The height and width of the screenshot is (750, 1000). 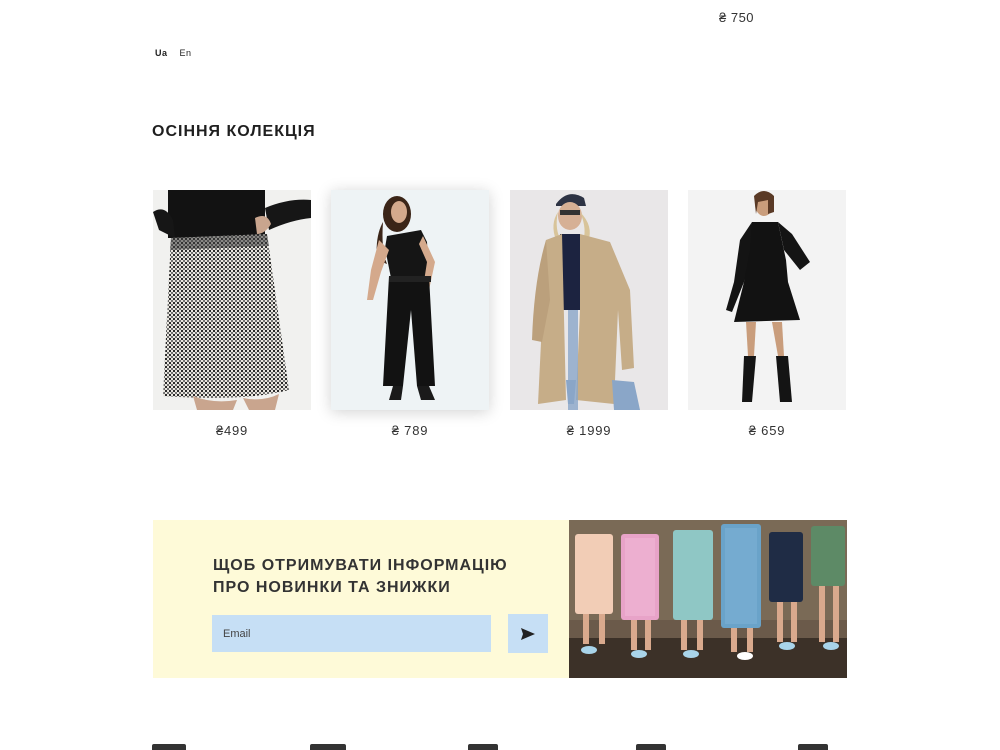 I want to click on product-image-trench-coat, so click(x=589, y=300).